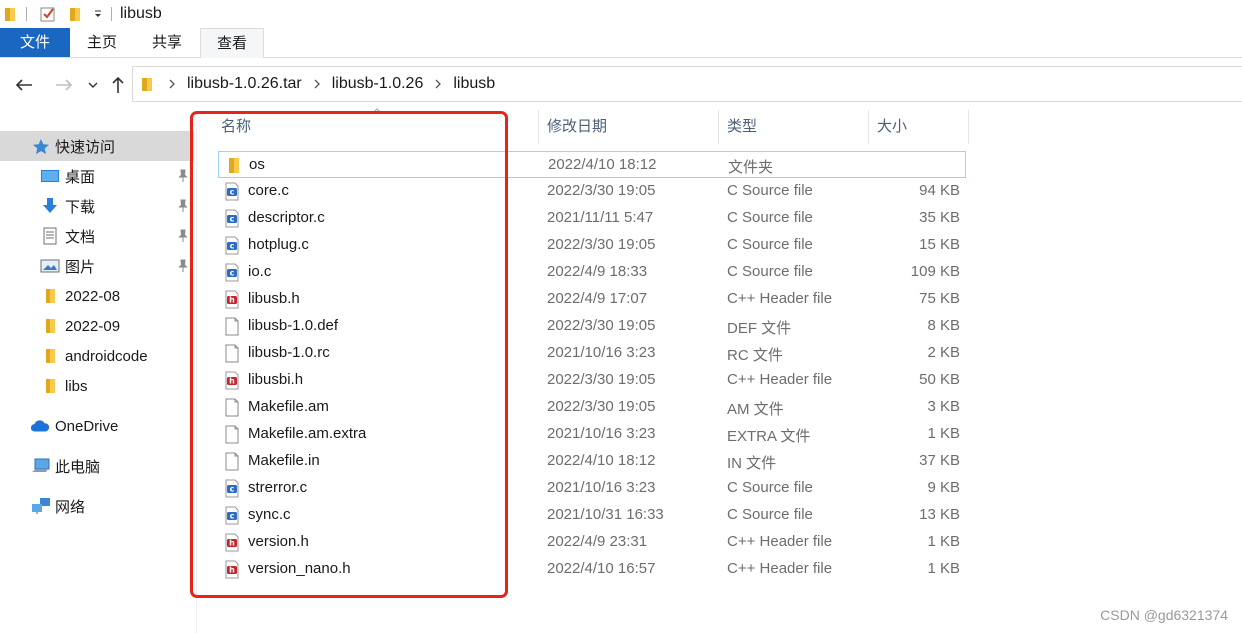 The width and height of the screenshot is (1242, 633). Describe the element at coordinates (102, 42) in the screenshot. I see `tab-home: 主页` at that location.